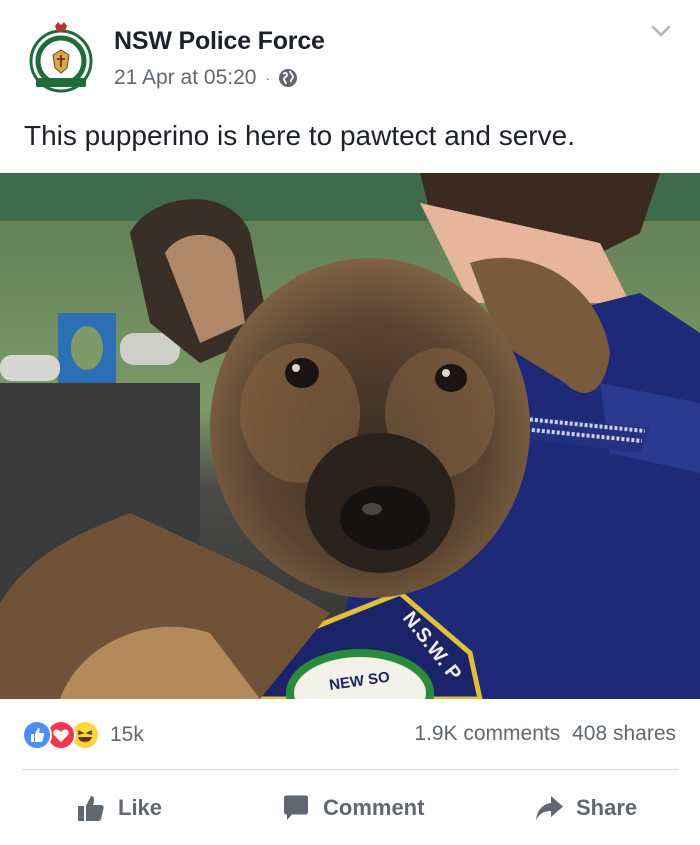  I want to click on comment-label: Comment, so click(374, 807).